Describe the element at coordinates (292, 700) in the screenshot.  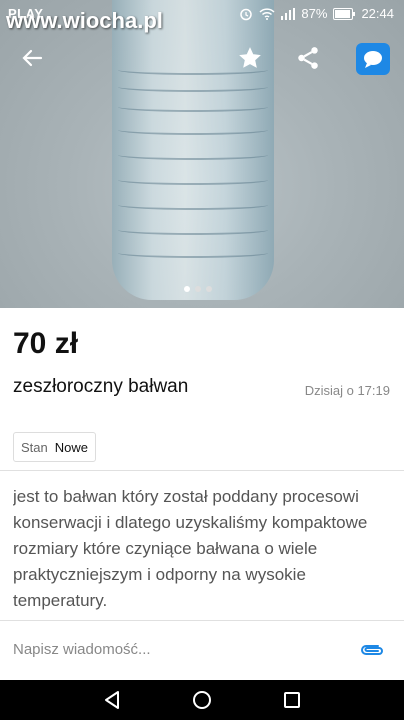
I see `nav-recents-icon` at that location.